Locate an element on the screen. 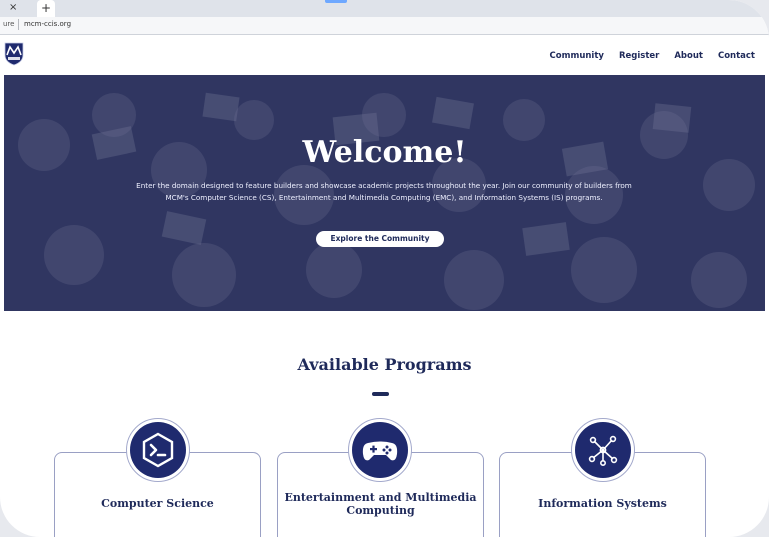 The image size is (769, 537). explore-community-button: Explore the Community is located at coordinates (380, 239).